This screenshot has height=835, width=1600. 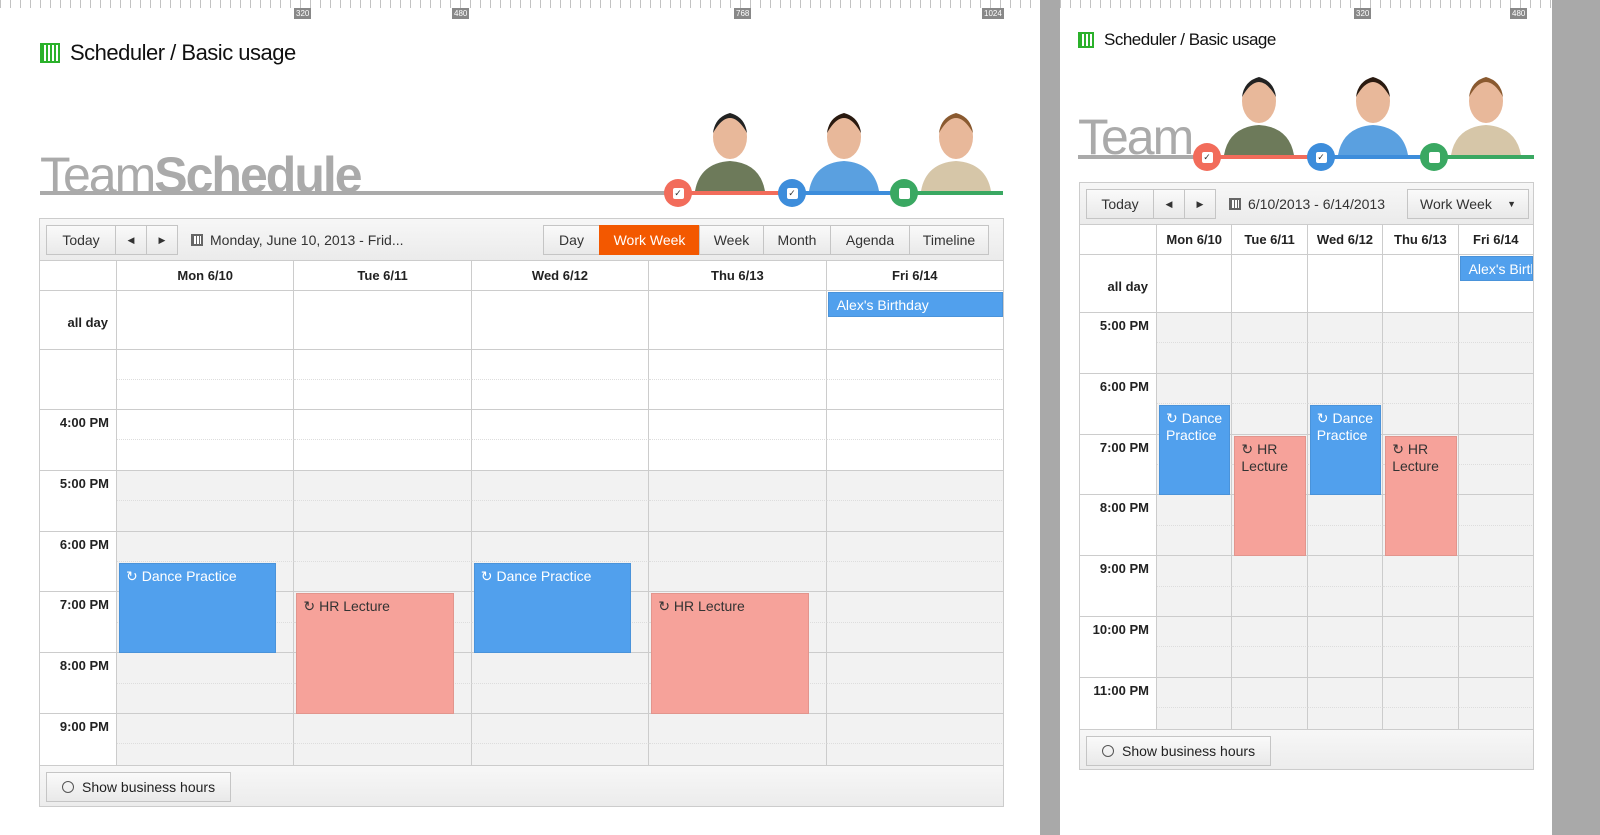 I want to click on view-select: Work Week ▼, so click(x=1468, y=204).